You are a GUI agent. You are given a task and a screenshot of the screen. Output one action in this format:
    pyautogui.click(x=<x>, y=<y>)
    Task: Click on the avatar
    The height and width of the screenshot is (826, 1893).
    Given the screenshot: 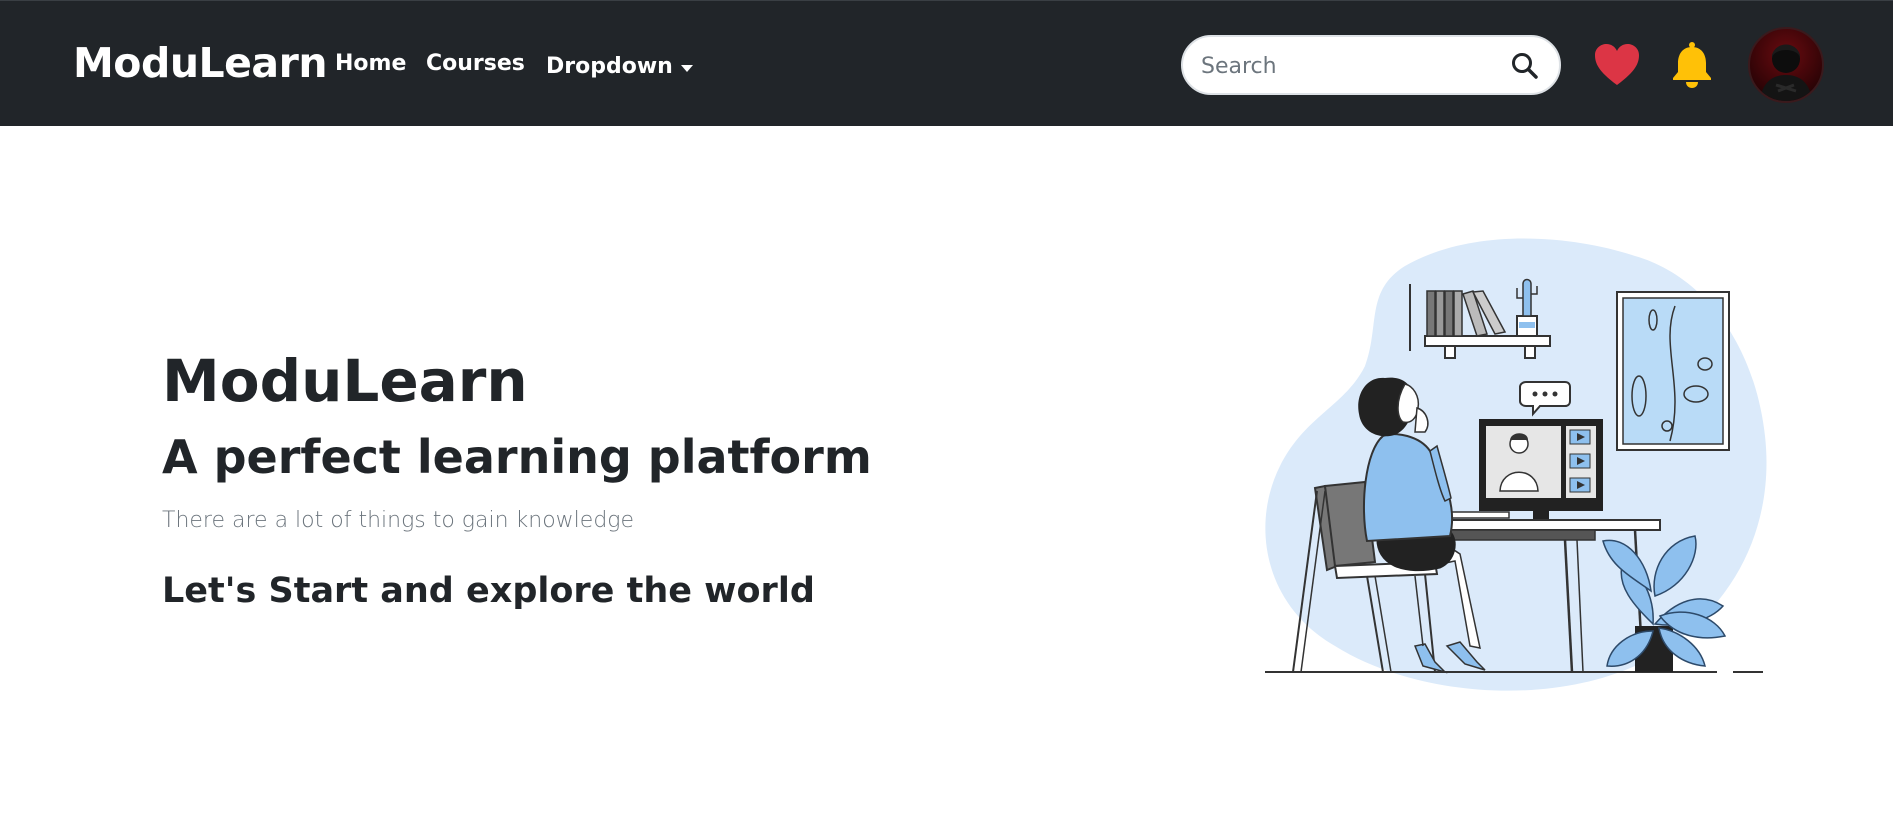 What is the action you would take?
    pyautogui.click(x=1786, y=65)
    